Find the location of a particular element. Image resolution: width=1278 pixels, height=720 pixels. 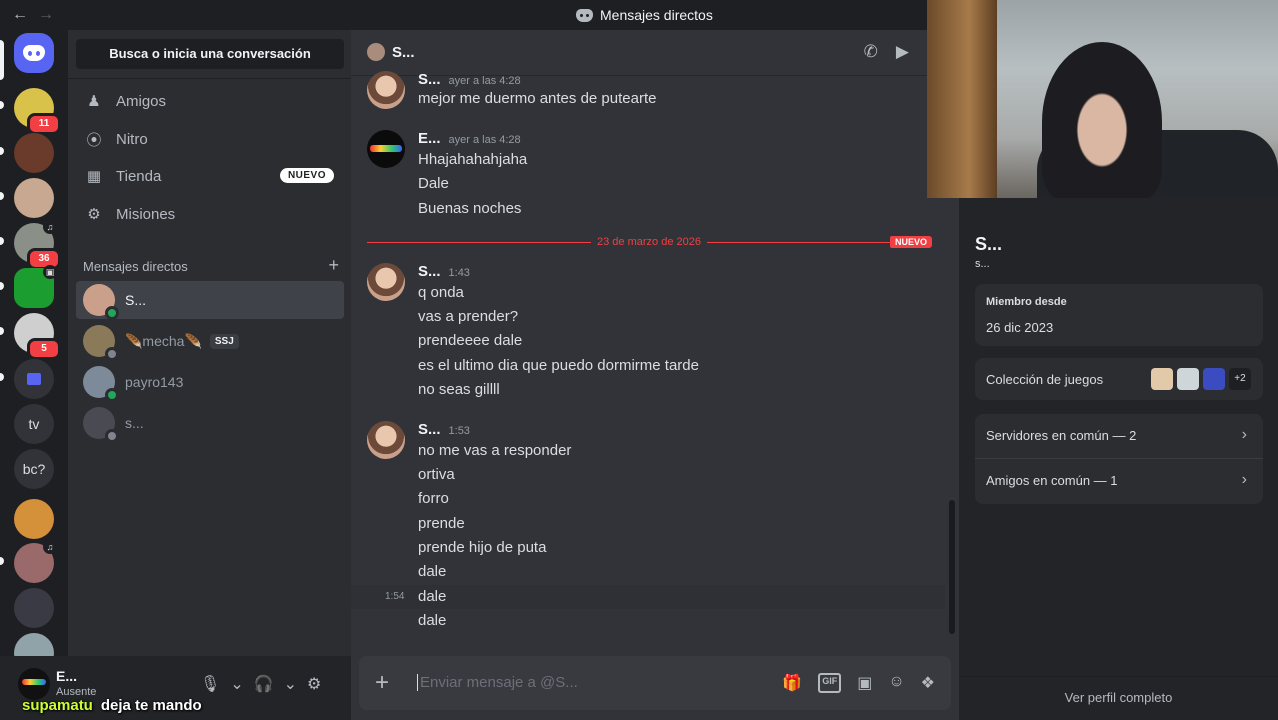

member-since-date: 26 dic 2023 is located at coordinates (1020, 327).